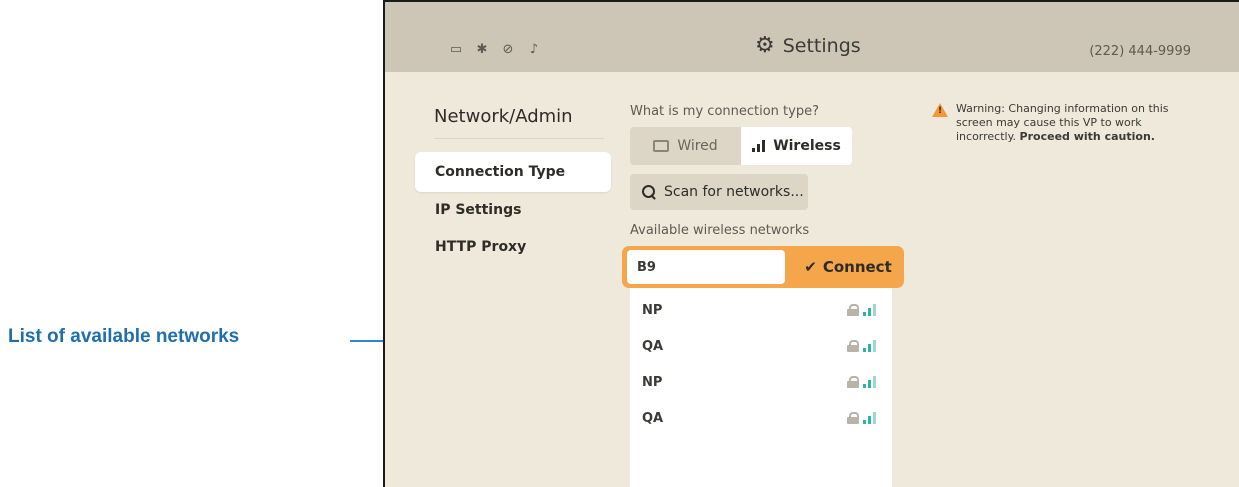 The height and width of the screenshot is (487, 1239). Describe the element at coordinates (519, 138) in the screenshot. I see `sidebar-divider` at that location.